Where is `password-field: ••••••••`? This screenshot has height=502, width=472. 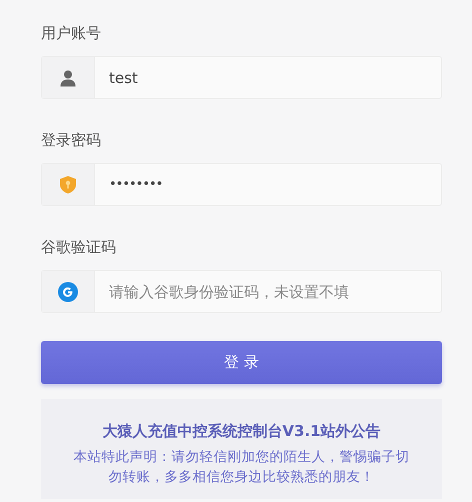 password-field: •••••••• is located at coordinates (241, 184).